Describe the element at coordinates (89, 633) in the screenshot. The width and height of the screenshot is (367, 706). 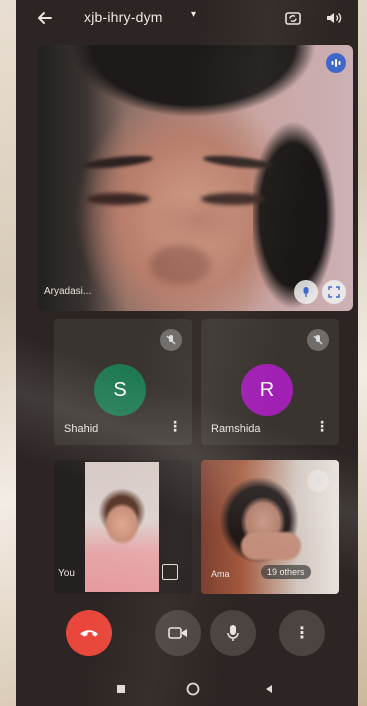
I see `end-call-button` at that location.